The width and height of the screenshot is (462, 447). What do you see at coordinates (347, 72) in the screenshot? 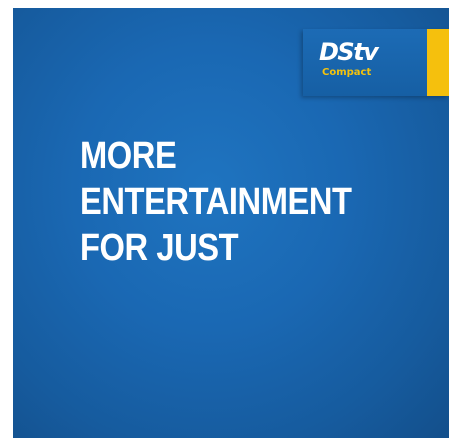
I see `package-name: Compact` at bounding box center [347, 72].